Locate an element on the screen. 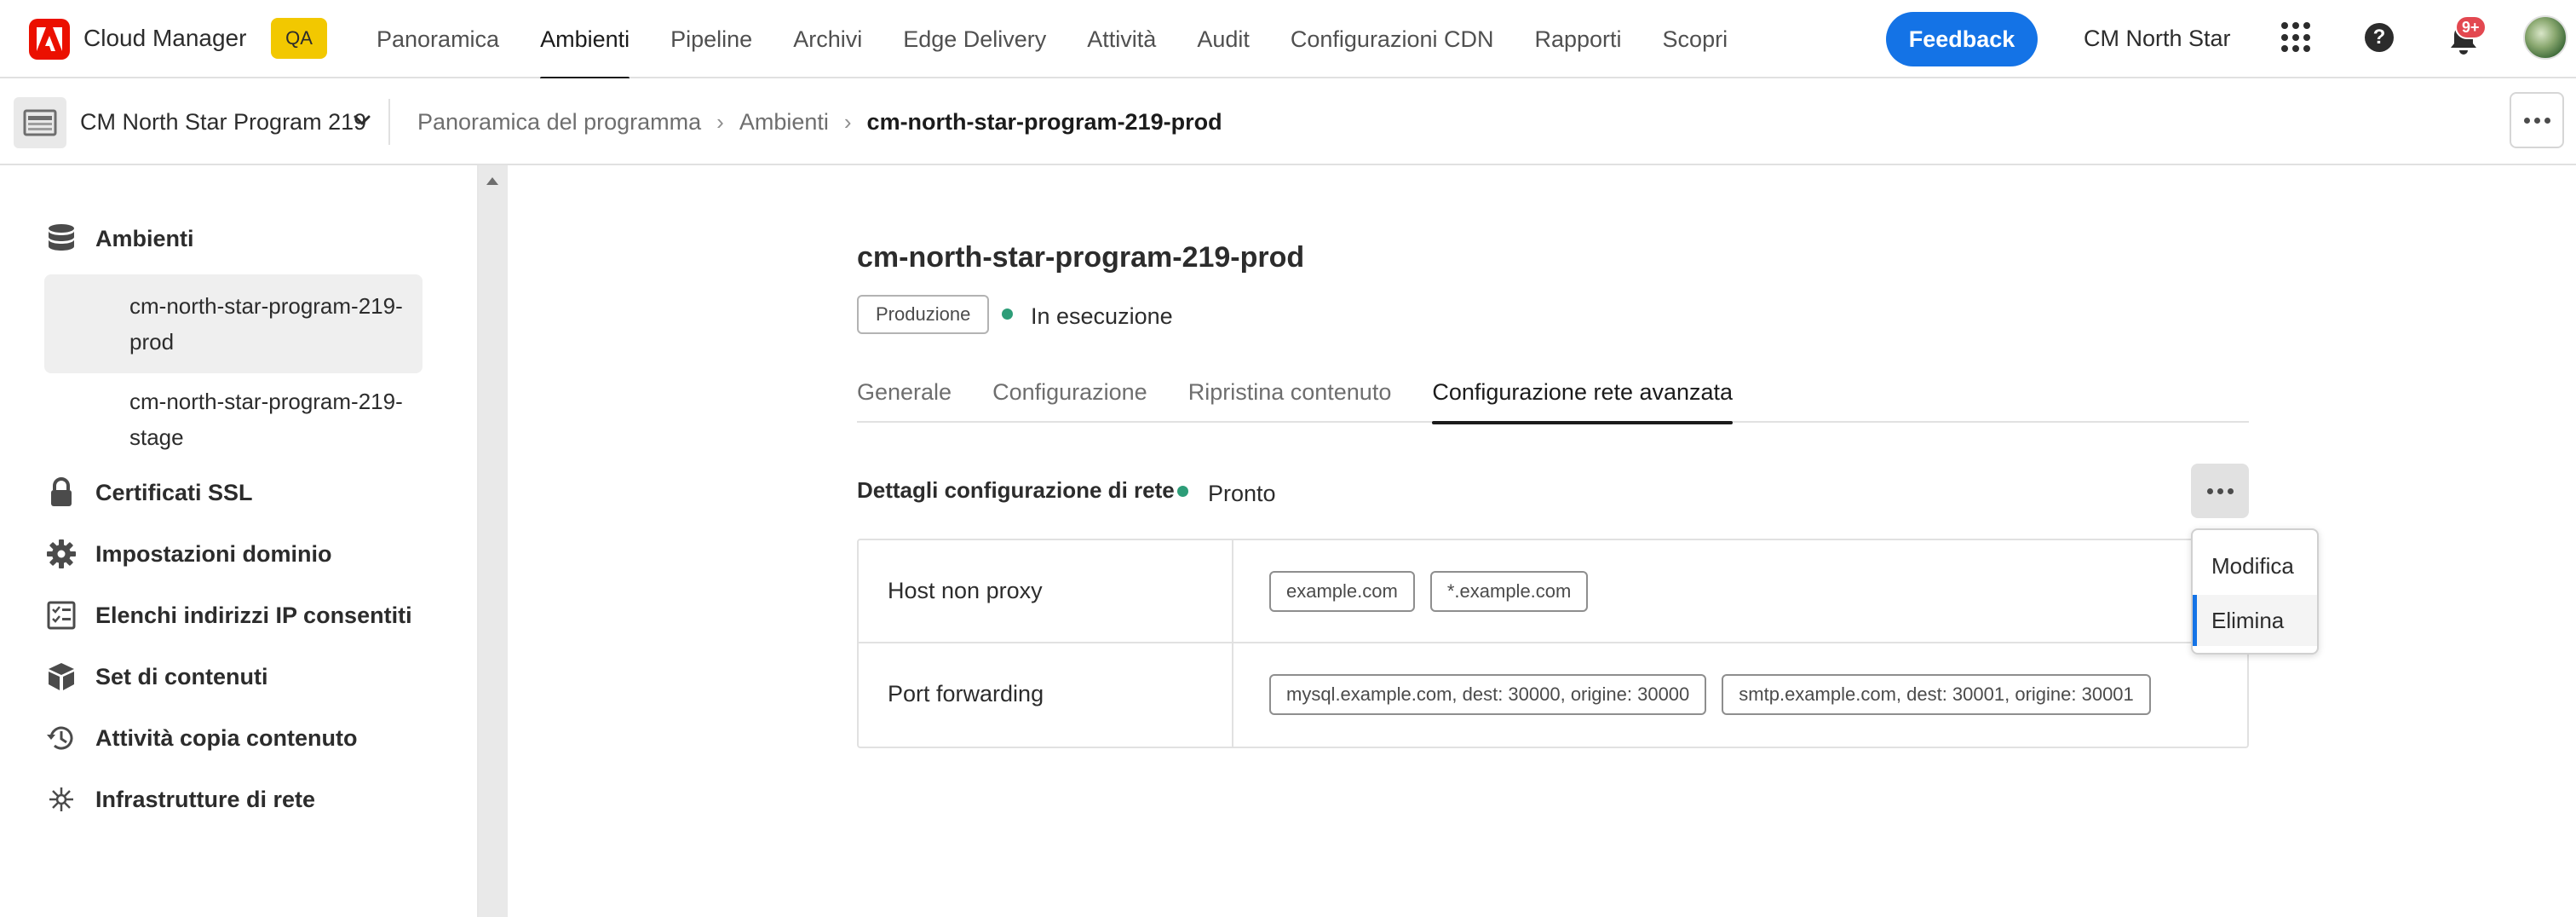 Image resolution: width=2576 pixels, height=917 pixels. network-config-actions-button is located at coordinates (2220, 491).